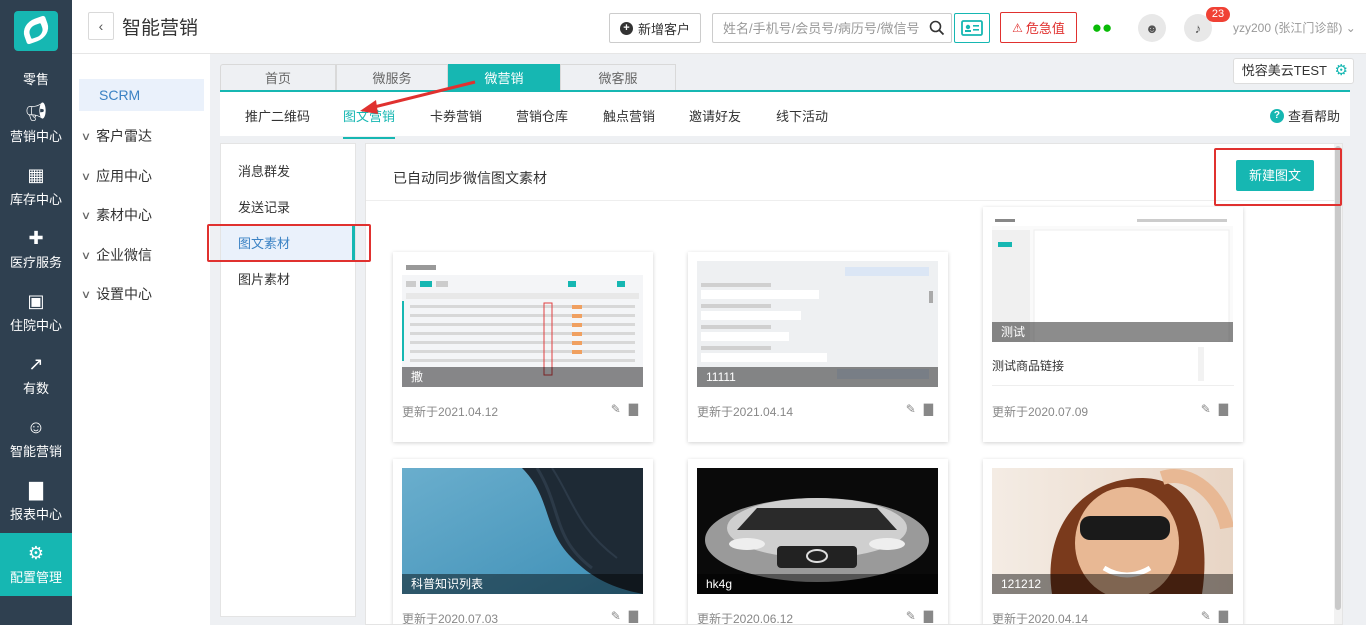 The width and height of the screenshot is (1366, 625). What do you see at coordinates (36, 186) in the screenshot?
I see `nav-inventory: ▦ 库存中心` at bounding box center [36, 186].